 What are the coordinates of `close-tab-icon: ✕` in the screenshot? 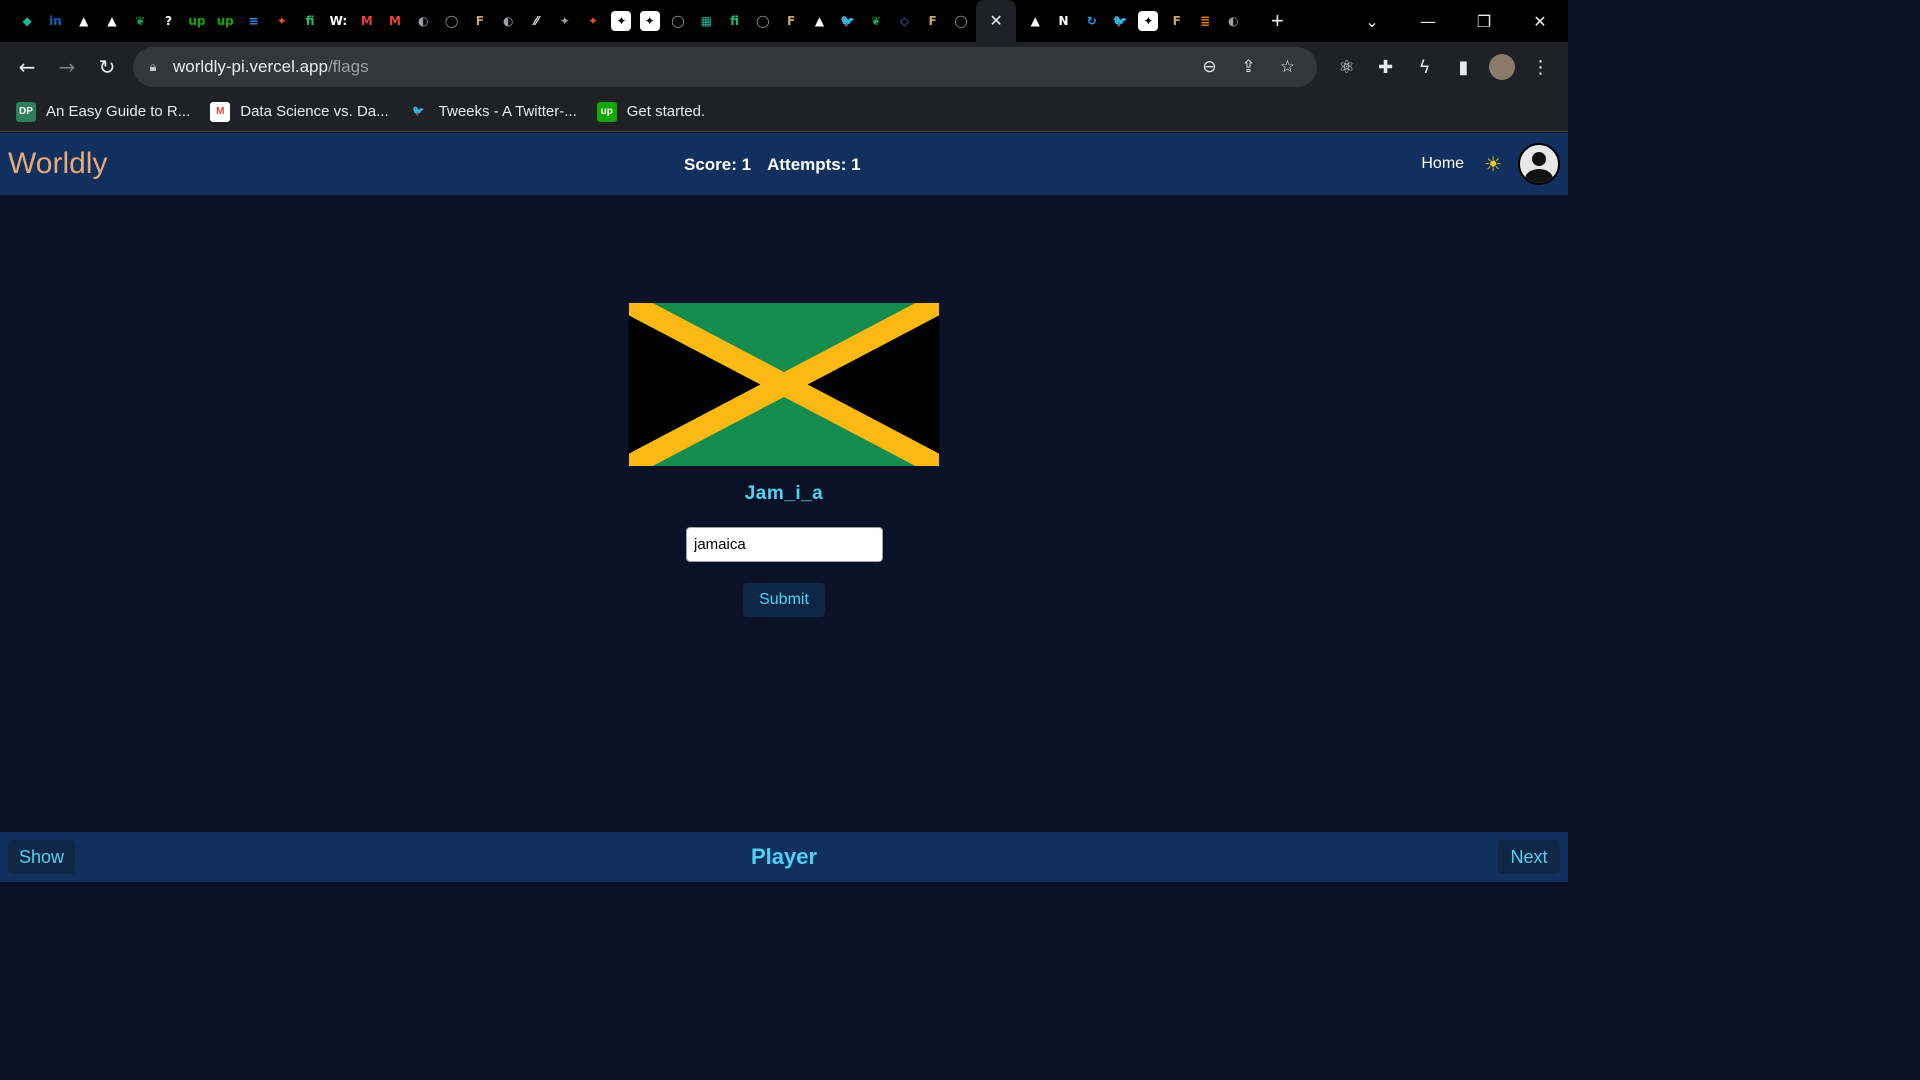 It's located at (995, 21).